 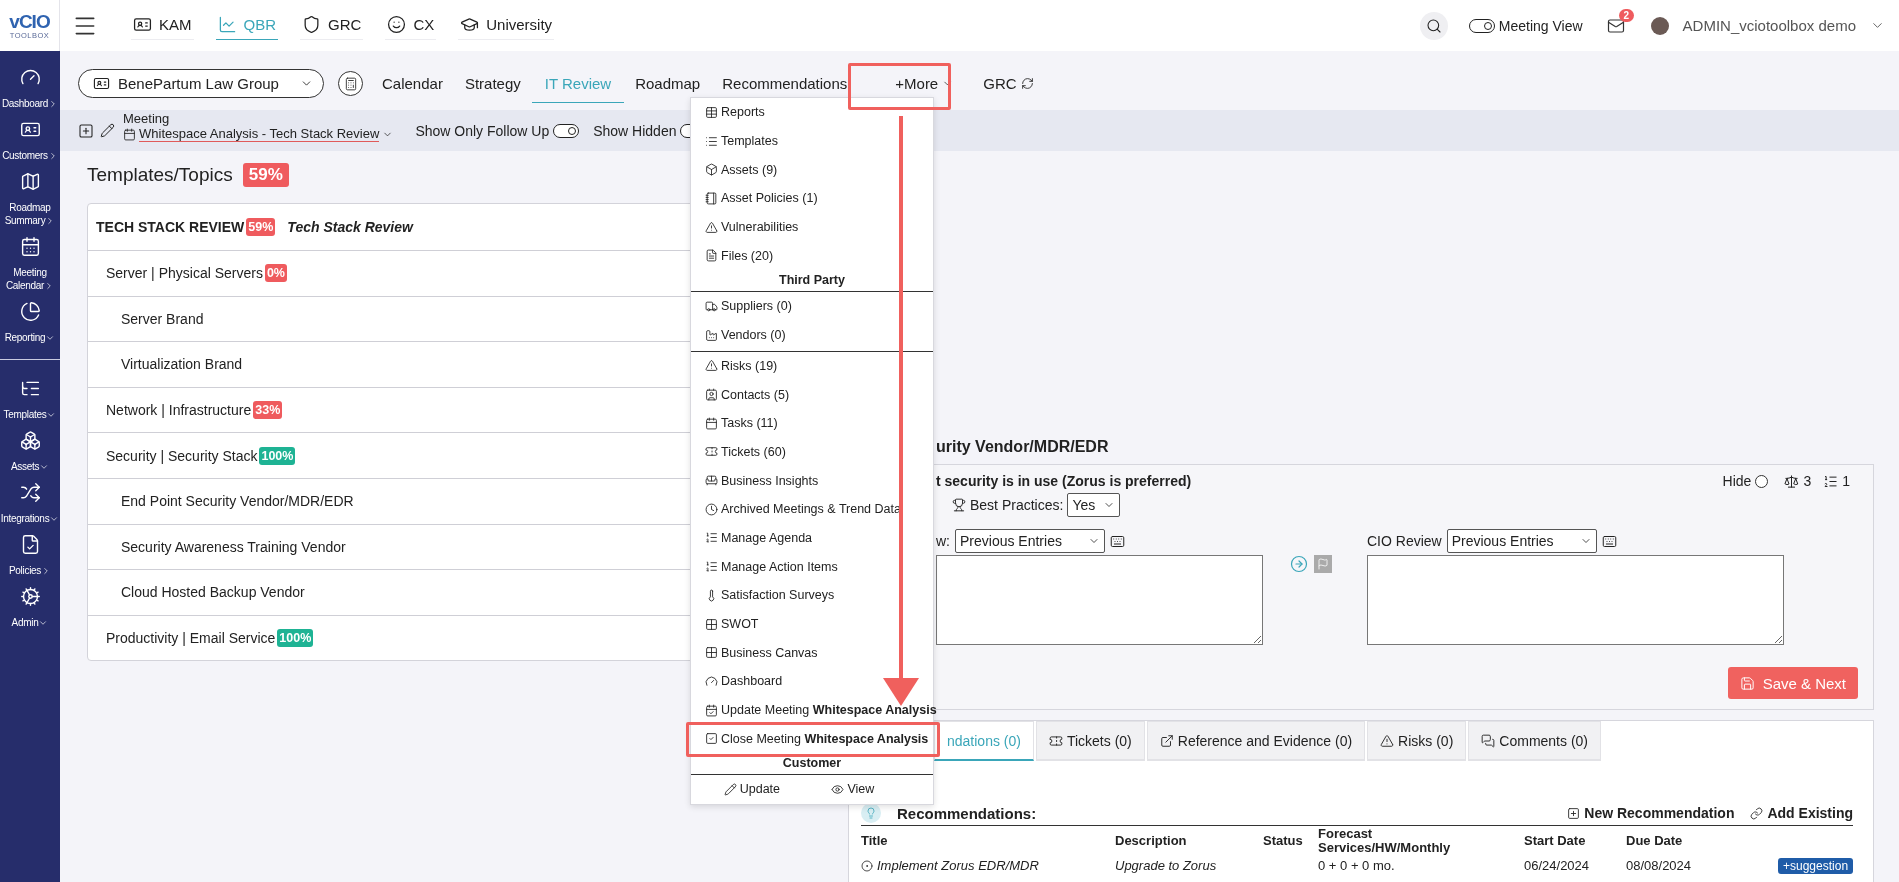 What do you see at coordinates (1534, 741) in the screenshot?
I see `tab: Comments (0)` at bounding box center [1534, 741].